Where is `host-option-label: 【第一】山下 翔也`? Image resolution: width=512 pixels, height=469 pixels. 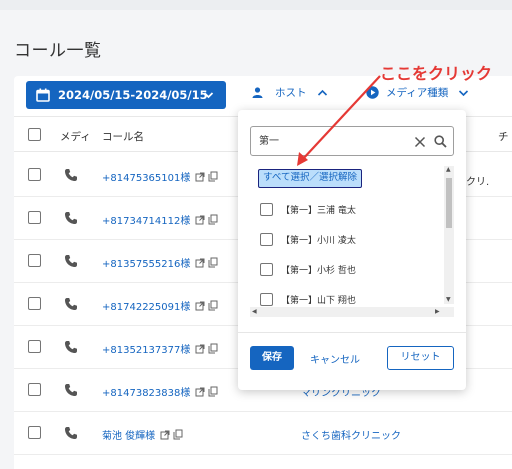 host-option-label: 【第一】山下 翔也 is located at coordinates (318, 300).